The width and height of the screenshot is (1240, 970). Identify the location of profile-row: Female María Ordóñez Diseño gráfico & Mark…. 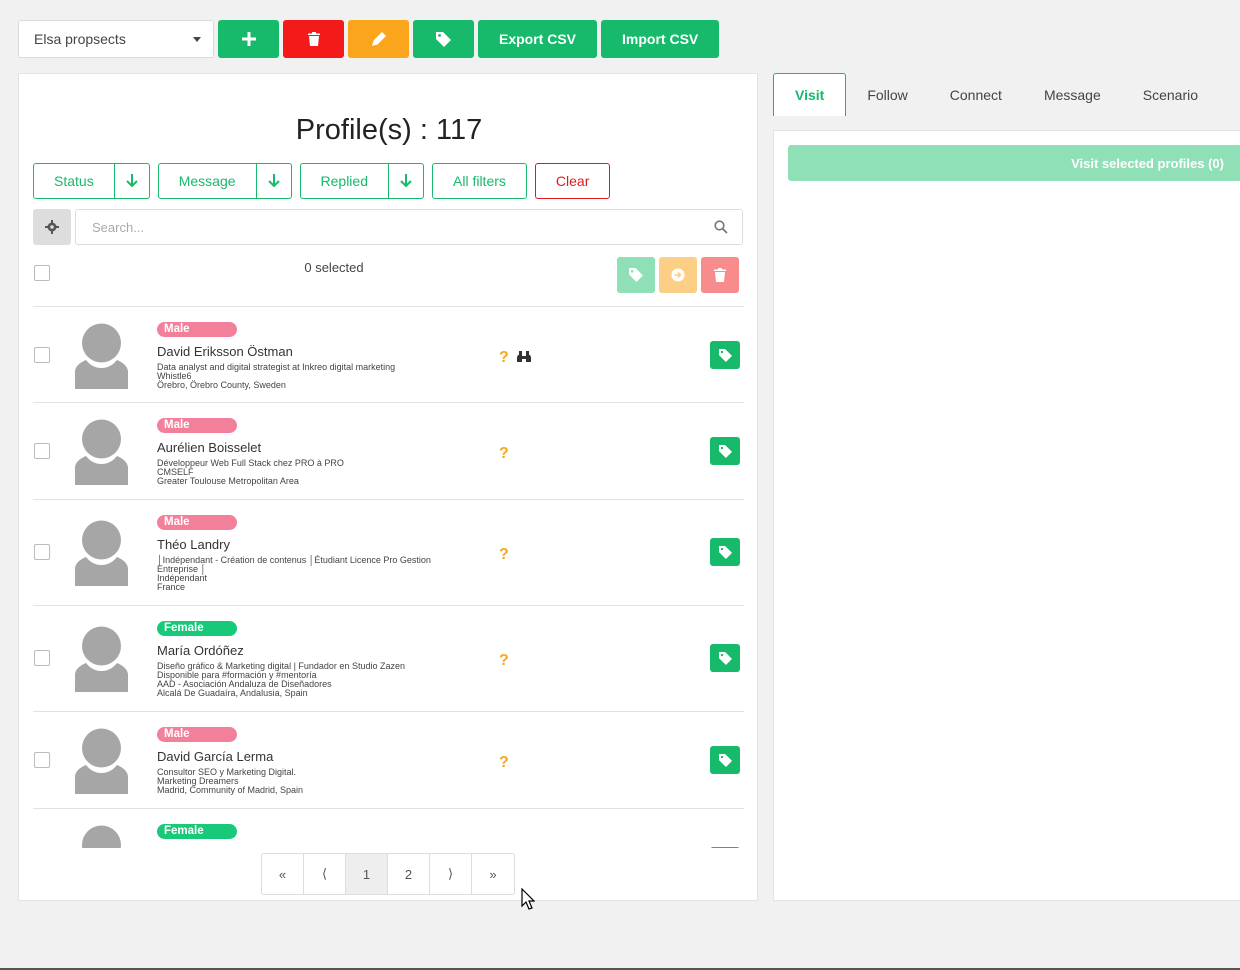
(388, 659).